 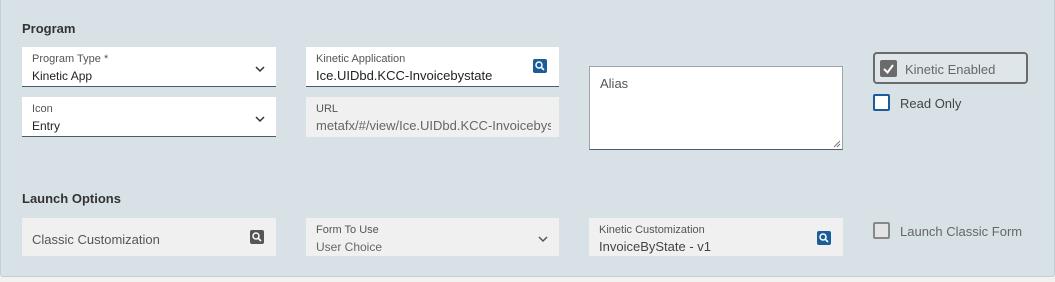 What do you see at coordinates (716, 108) in the screenshot?
I see `alias-textarea: Alias` at bounding box center [716, 108].